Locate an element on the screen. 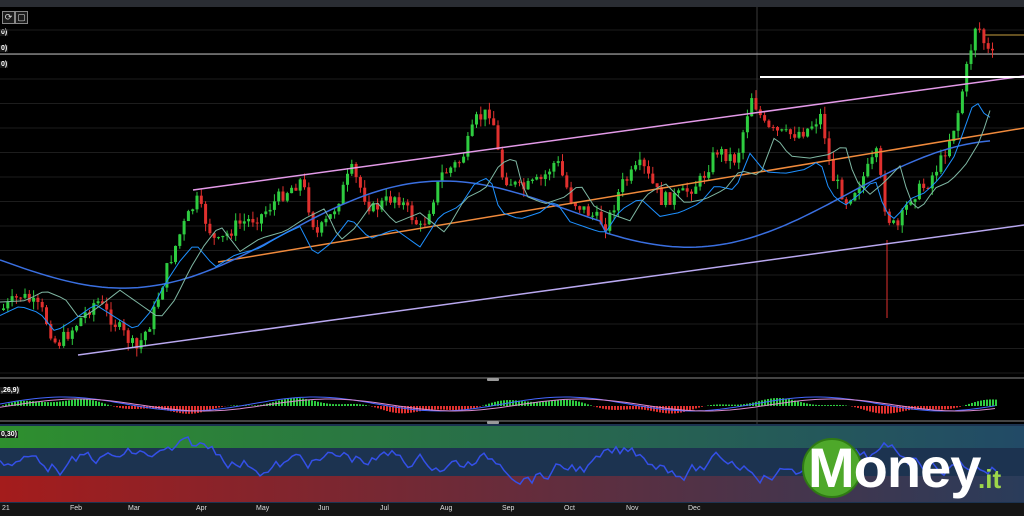 This screenshot has width=1024, height=516. money-it-logo: Money .it is located at coordinates (910, 468).